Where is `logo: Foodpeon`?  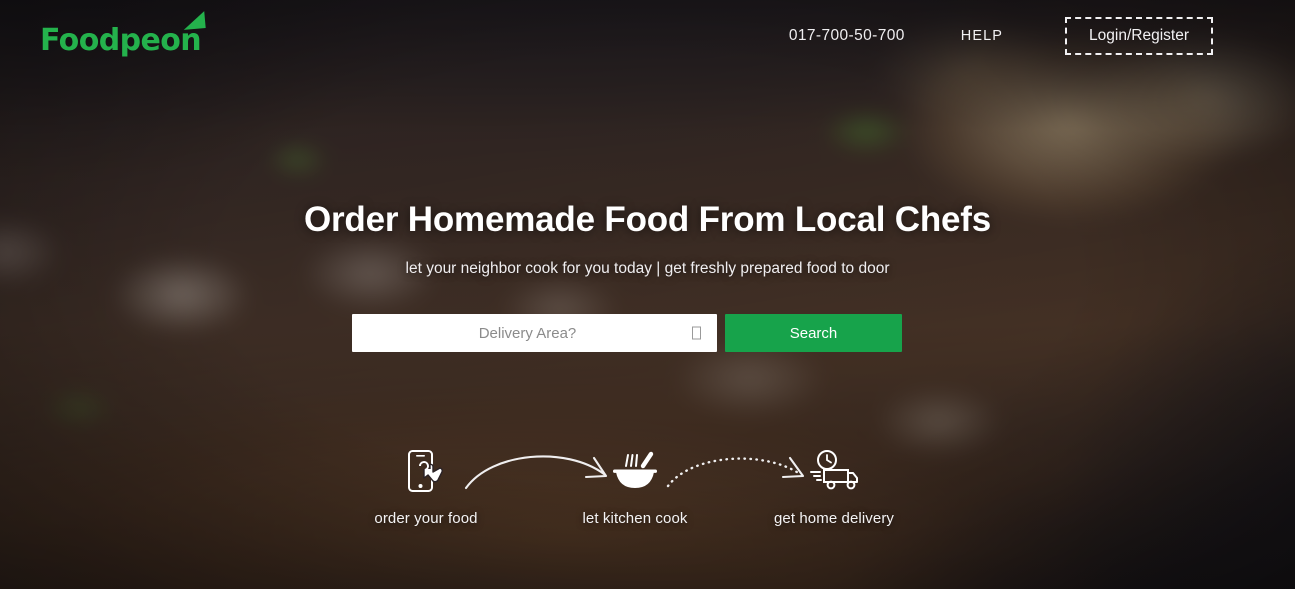 logo: Foodpeon is located at coordinates (123, 34).